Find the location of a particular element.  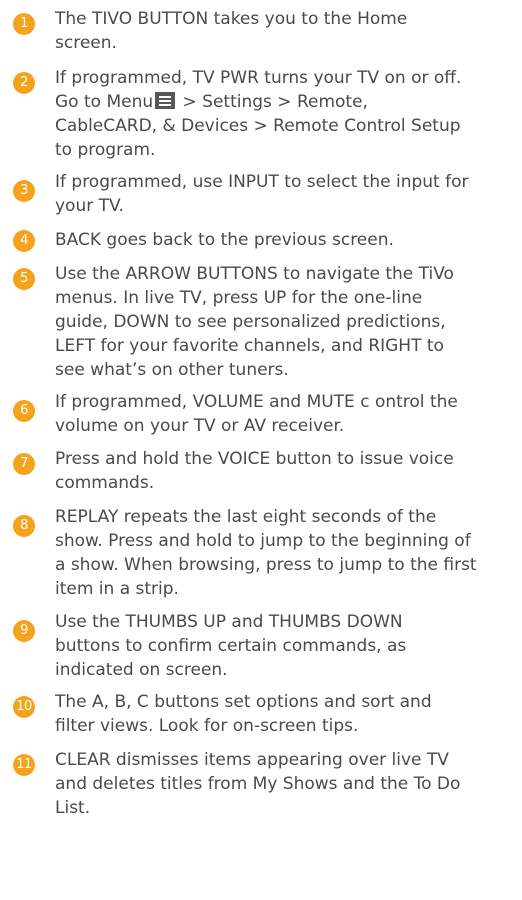

number-badge: 6 is located at coordinates (24, 411).